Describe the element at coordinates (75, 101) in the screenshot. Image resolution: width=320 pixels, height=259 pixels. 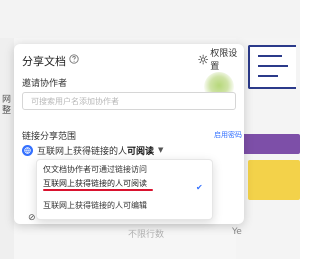
I see `invite-placeholder: 可搜索用户名添加协作者` at that location.